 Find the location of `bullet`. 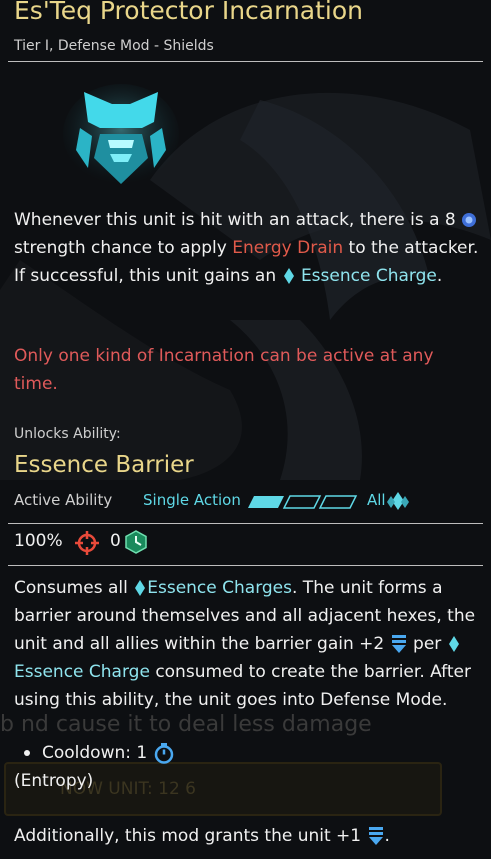

bullet is located at coordinates (27, 753).